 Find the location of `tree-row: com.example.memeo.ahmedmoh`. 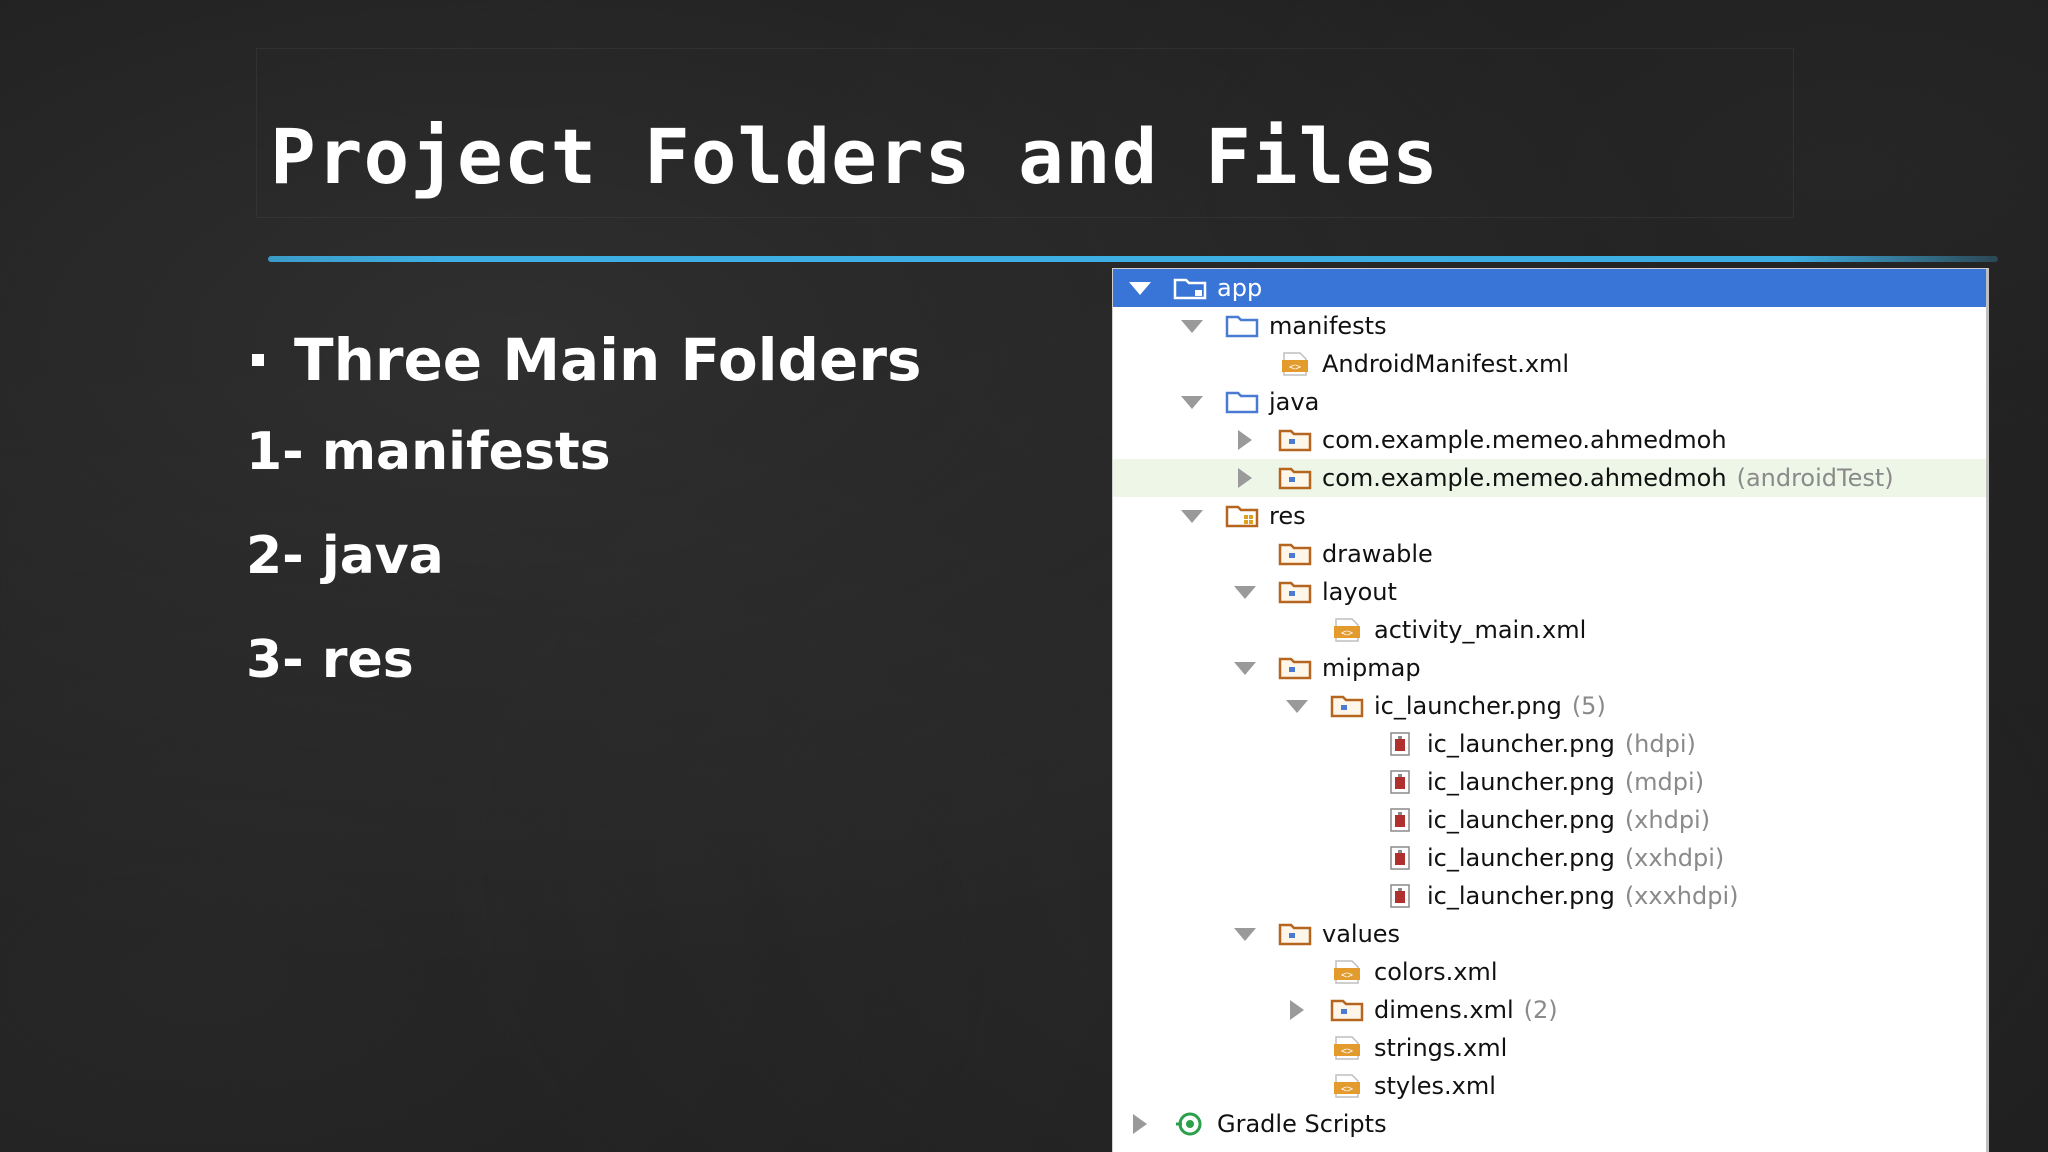

tree-row: com.example.memeo.ahmedmoh is located at coordinates (1549, 440).